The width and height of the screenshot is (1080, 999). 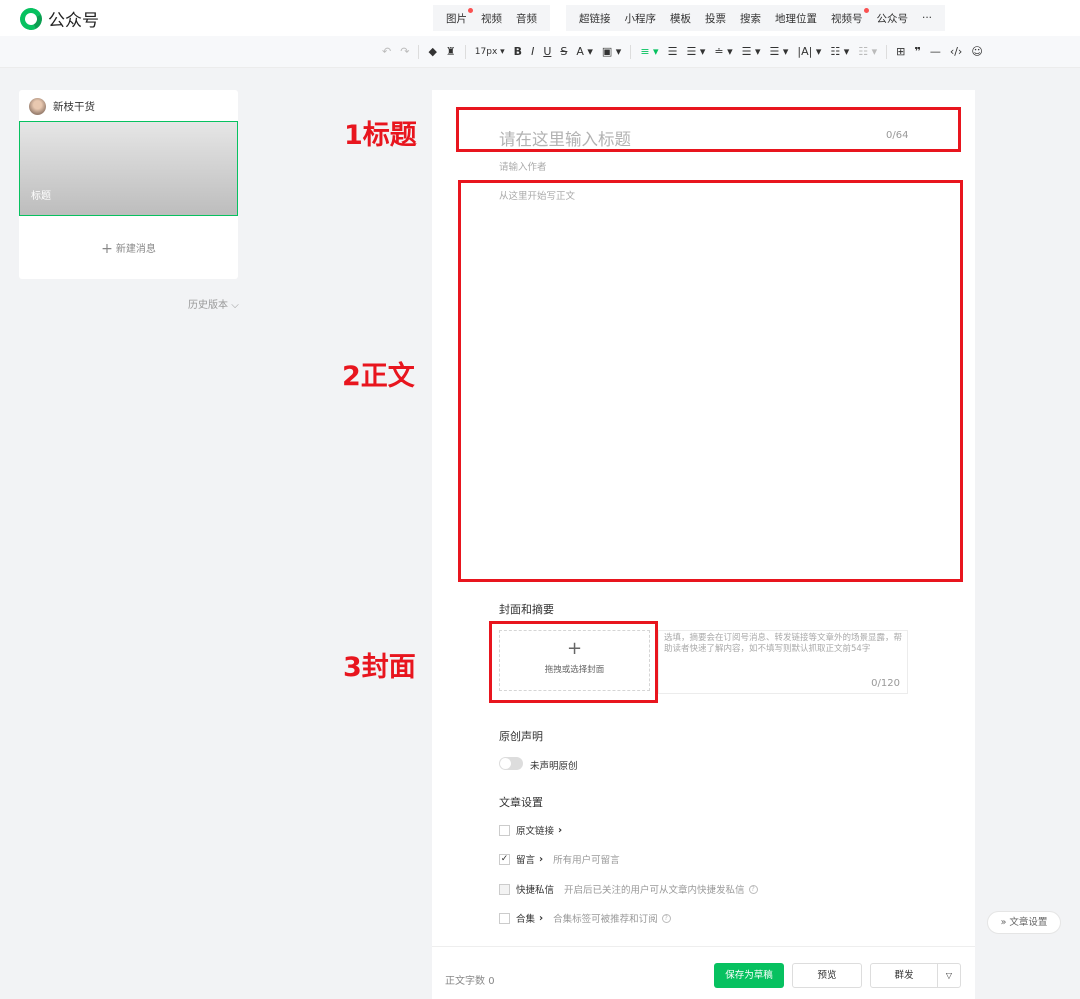 I want to click on more-button: ···, so click(x=927, y=18).